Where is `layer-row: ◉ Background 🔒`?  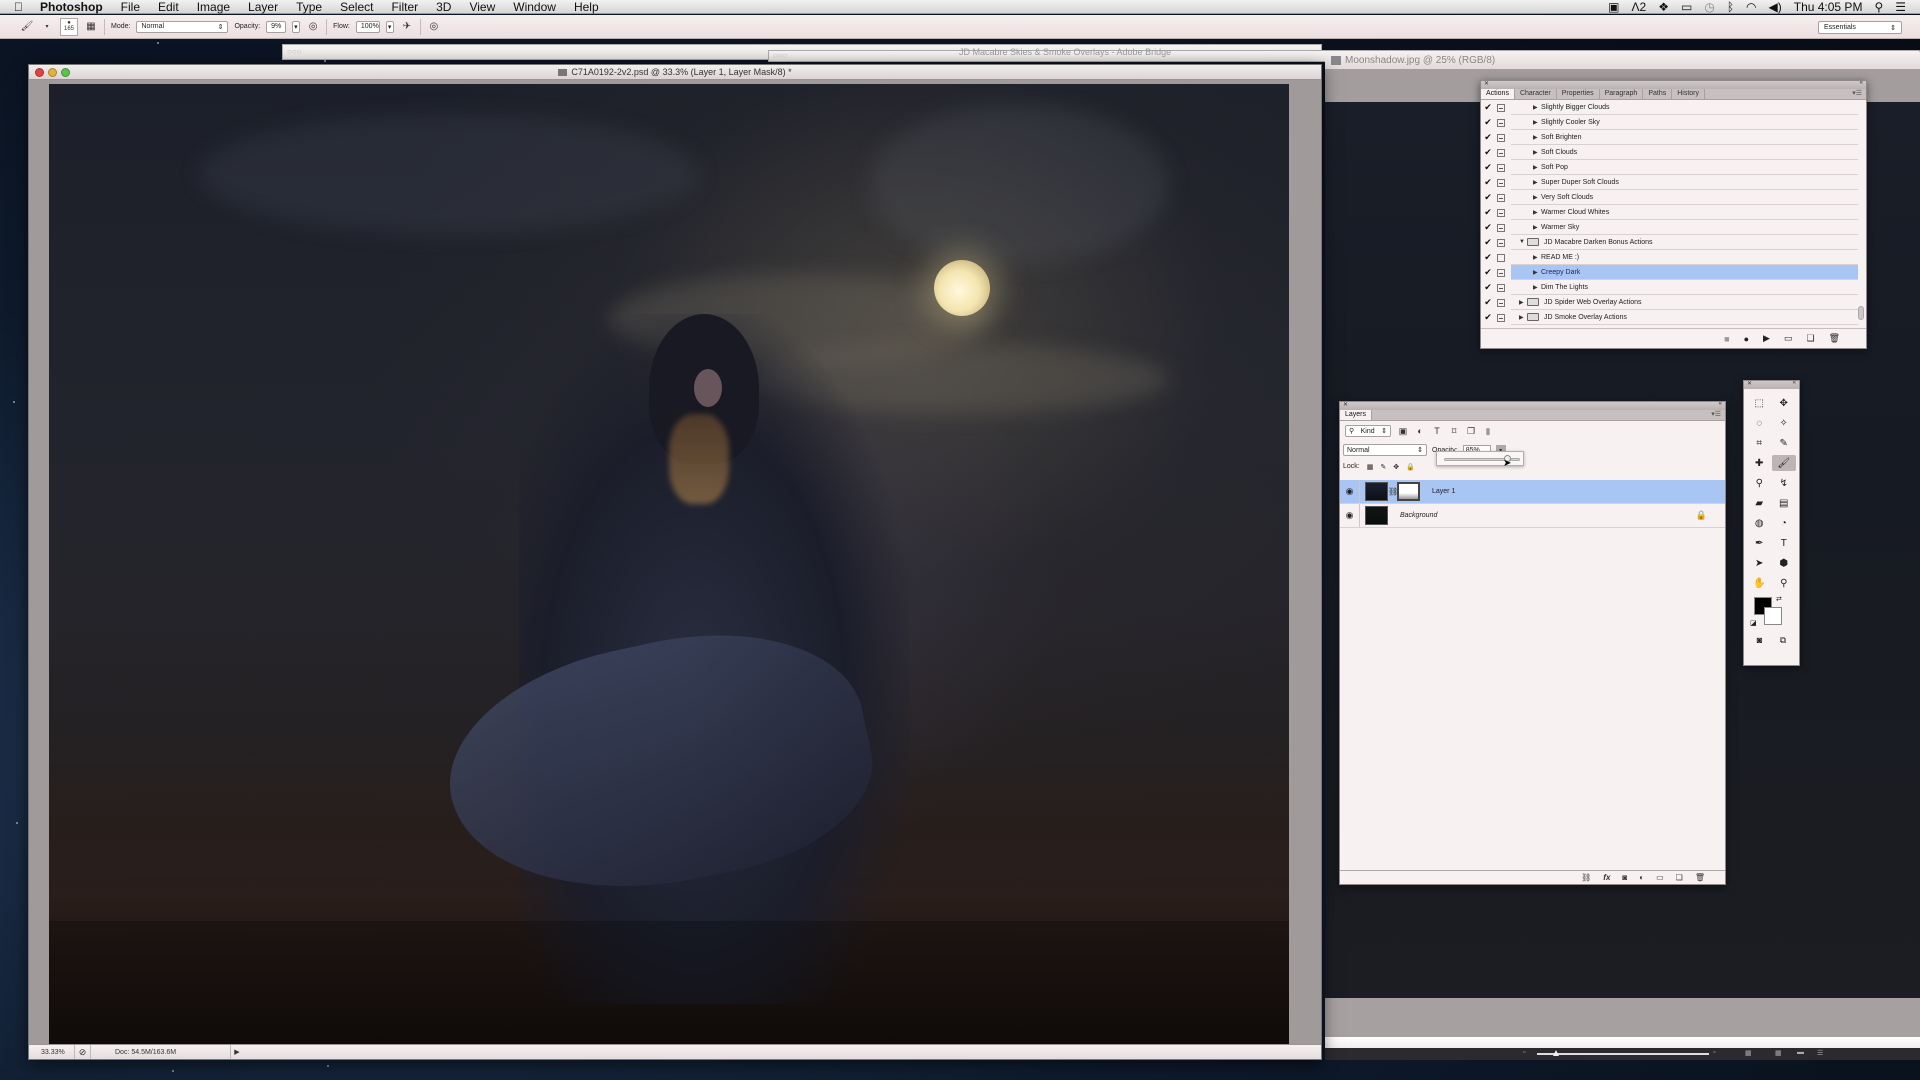
layer-row: ◉ Background 🔒 is located at coordinates (1532, 516).